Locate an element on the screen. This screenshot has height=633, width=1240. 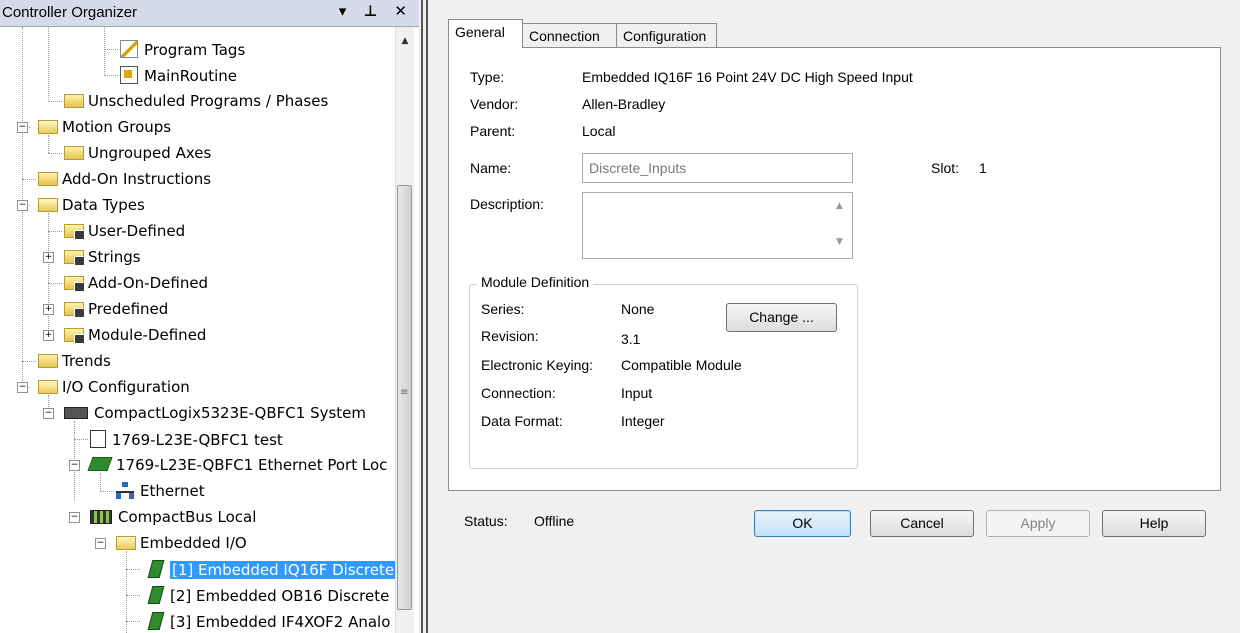
description-field is located at coordinates (717, 225).